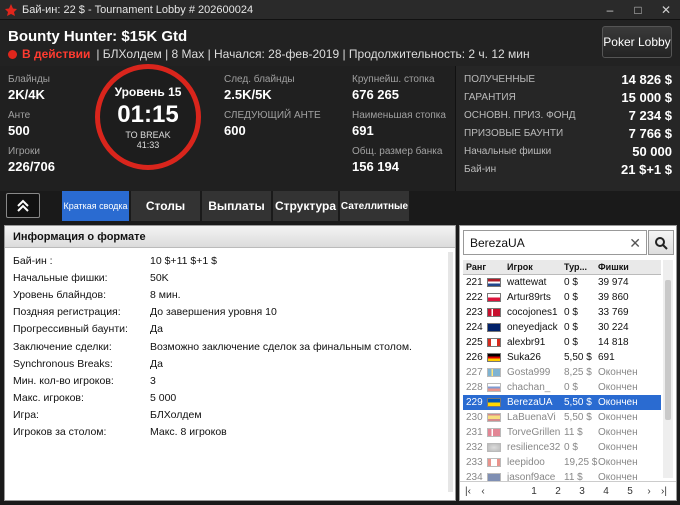 The width and height of the screenshot is (680, 505). What do you see at coordinates (562, 402) in the screenshot?
I see `player-row: 229 BerezaUA 5,50 $ Окончен` at bounding box center [562, 402].